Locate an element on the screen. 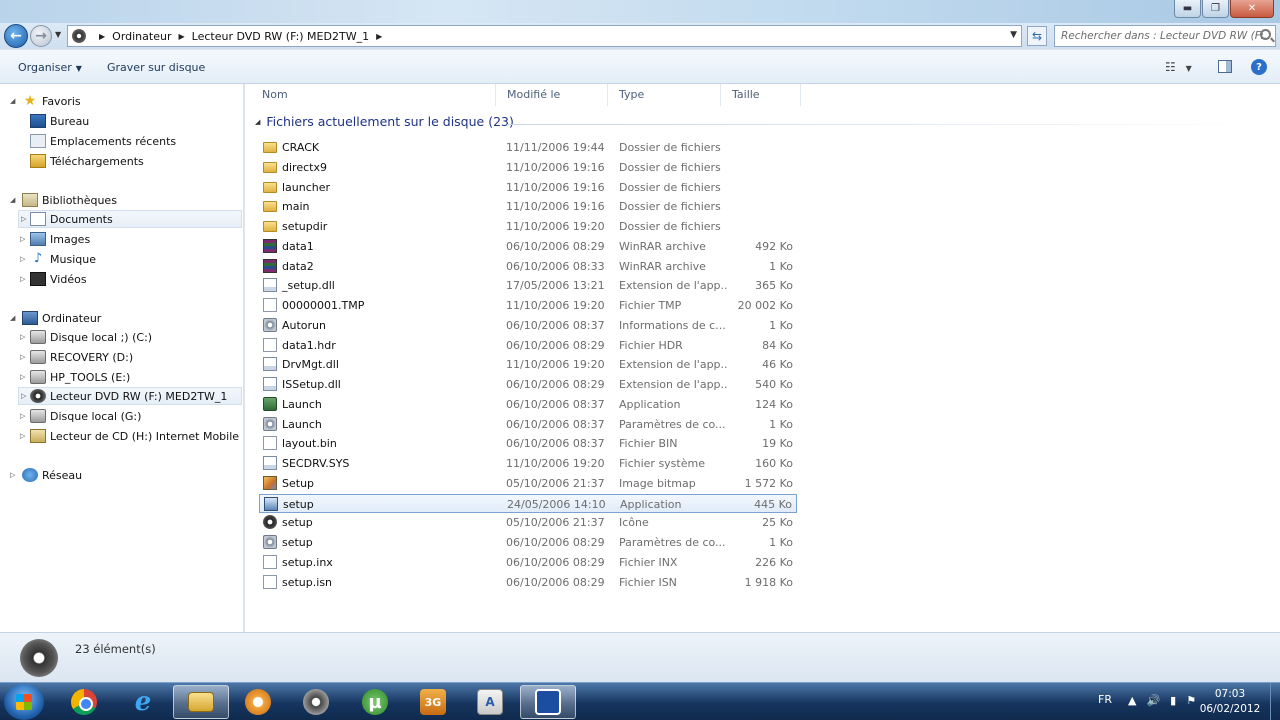 The width and height of the screenshot is (1280, 720). column-header-modified: Modifié le is located at coordinates (533, 94).